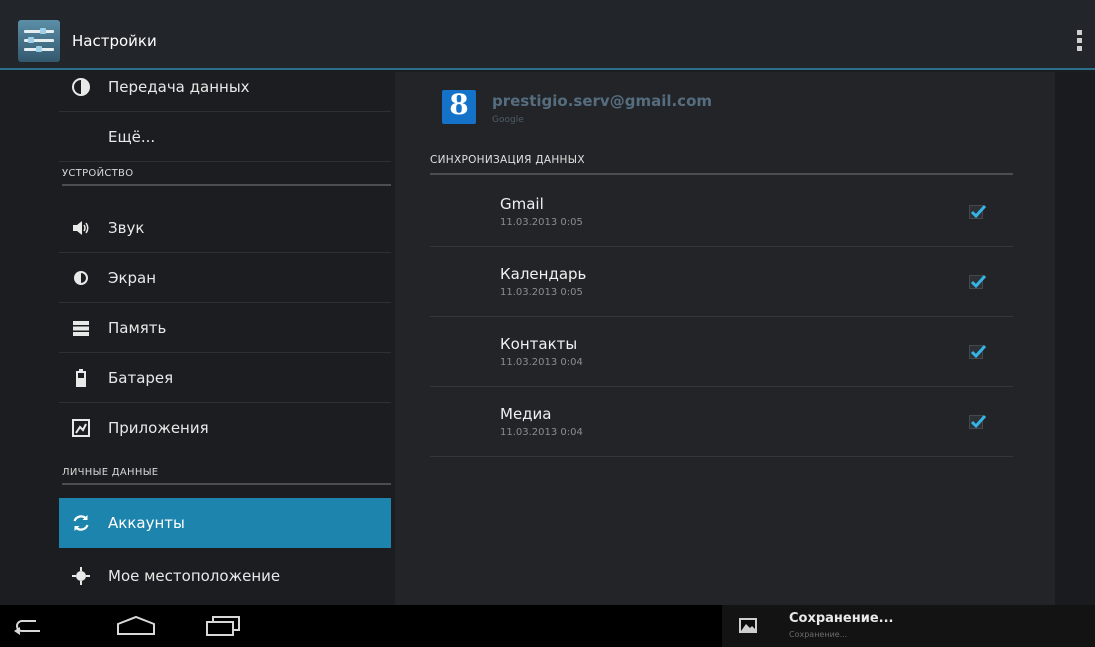  What do you see at coordinates (81, 86) in the screenshot?
I see `data-usage-icon` at bounding box center [81, 86].